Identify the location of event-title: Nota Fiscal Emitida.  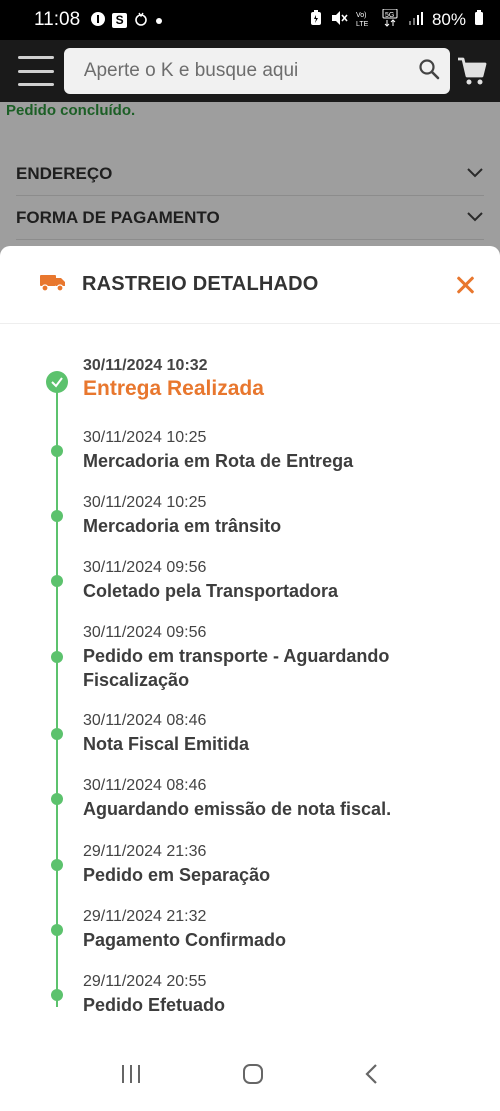
(166, 744).